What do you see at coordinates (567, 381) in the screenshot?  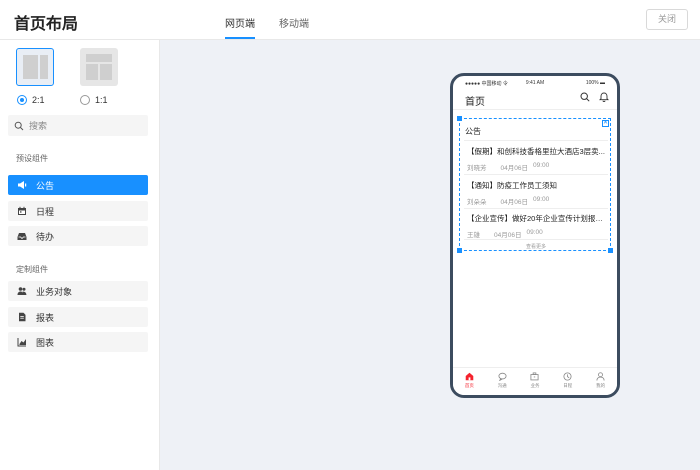 I see `tabbar-item-schedule: 日程` at bounding box center [567, 381].